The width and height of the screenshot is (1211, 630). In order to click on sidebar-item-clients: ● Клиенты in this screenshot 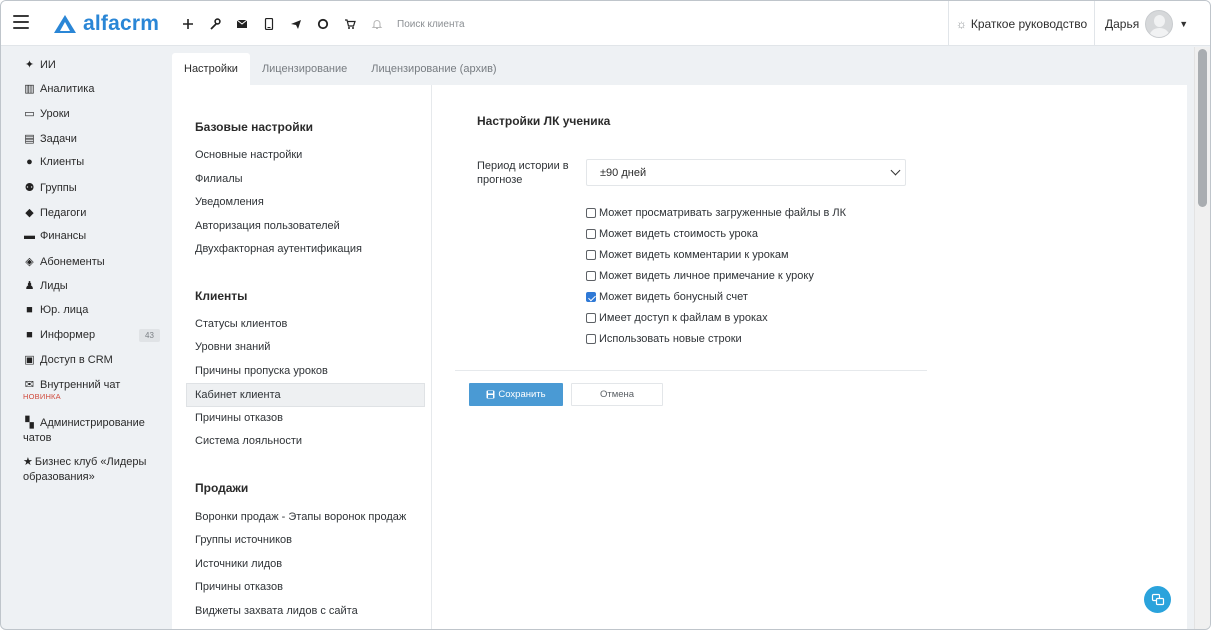, I will do `click(53, 162)`.